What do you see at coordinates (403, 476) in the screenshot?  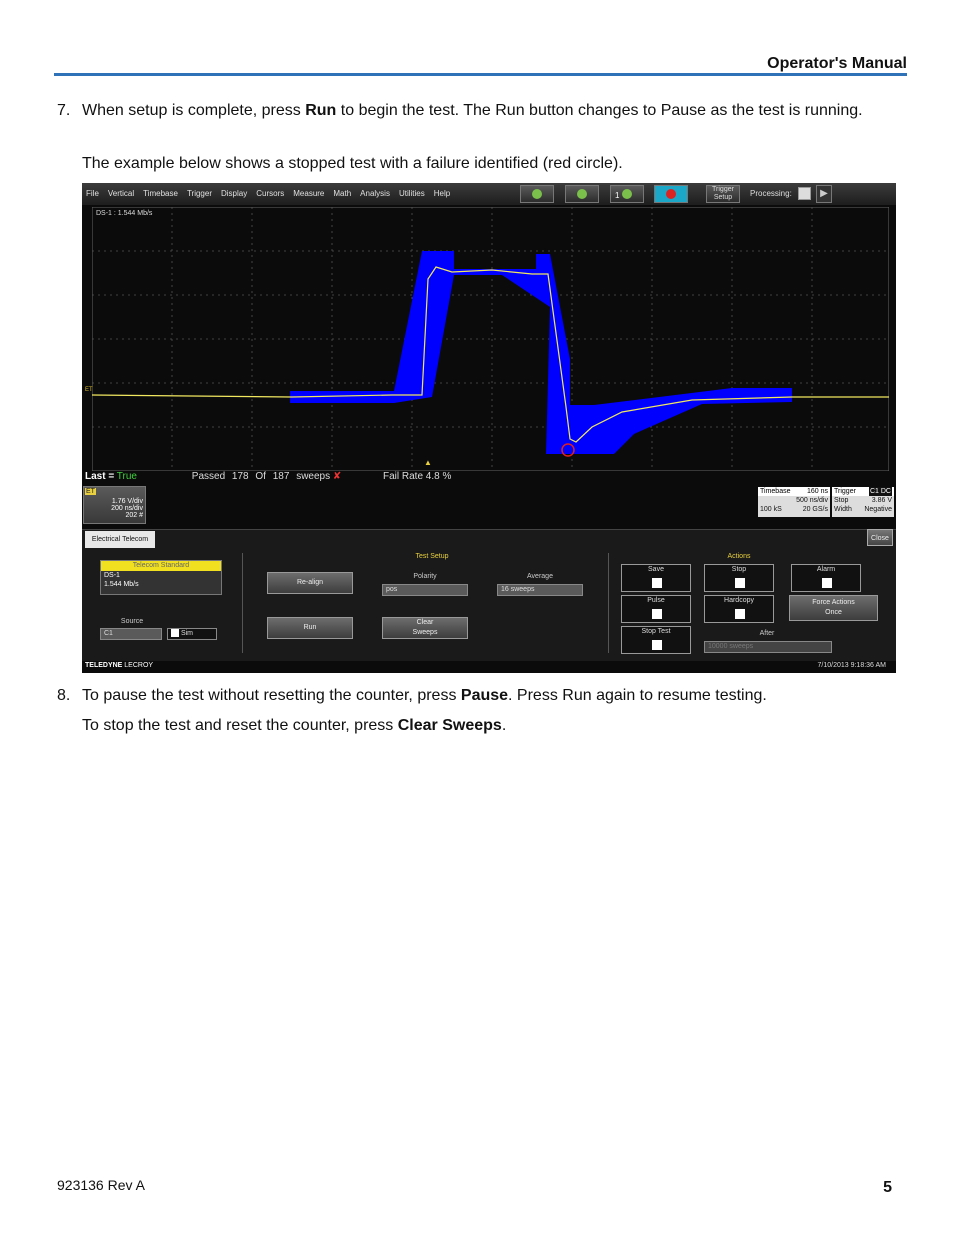 I see `fail-rate-label: Fail Rate` at bounding box center [403, 476].